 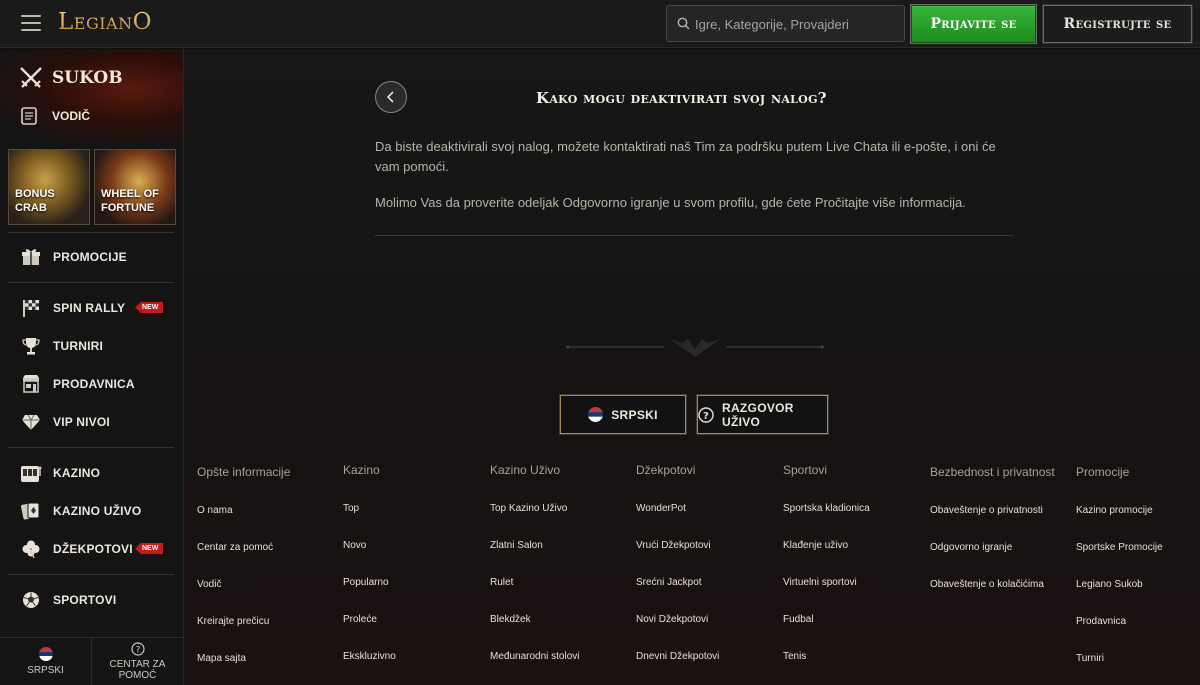 What do you see at coordinates (243, 669) in the screenshot?
I see `footer-link: Mapa sajta` at bounding box center [243, 669].